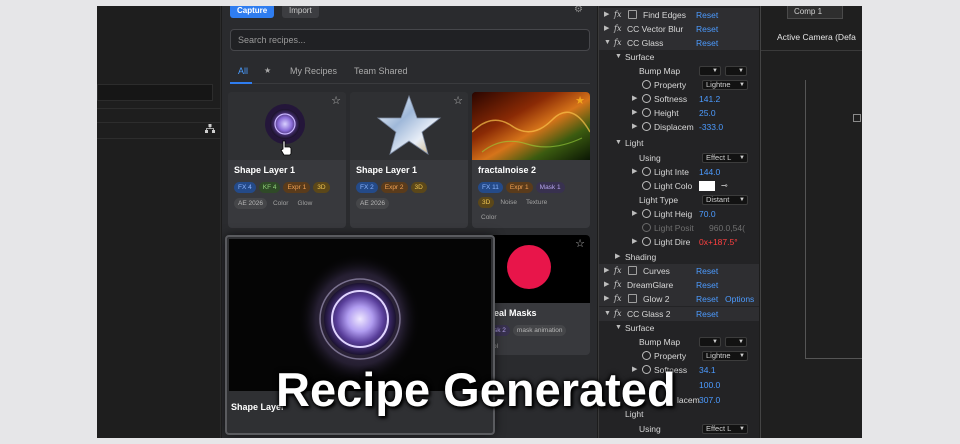  I want to click on card-title: eal Masks, so click(515, 313).